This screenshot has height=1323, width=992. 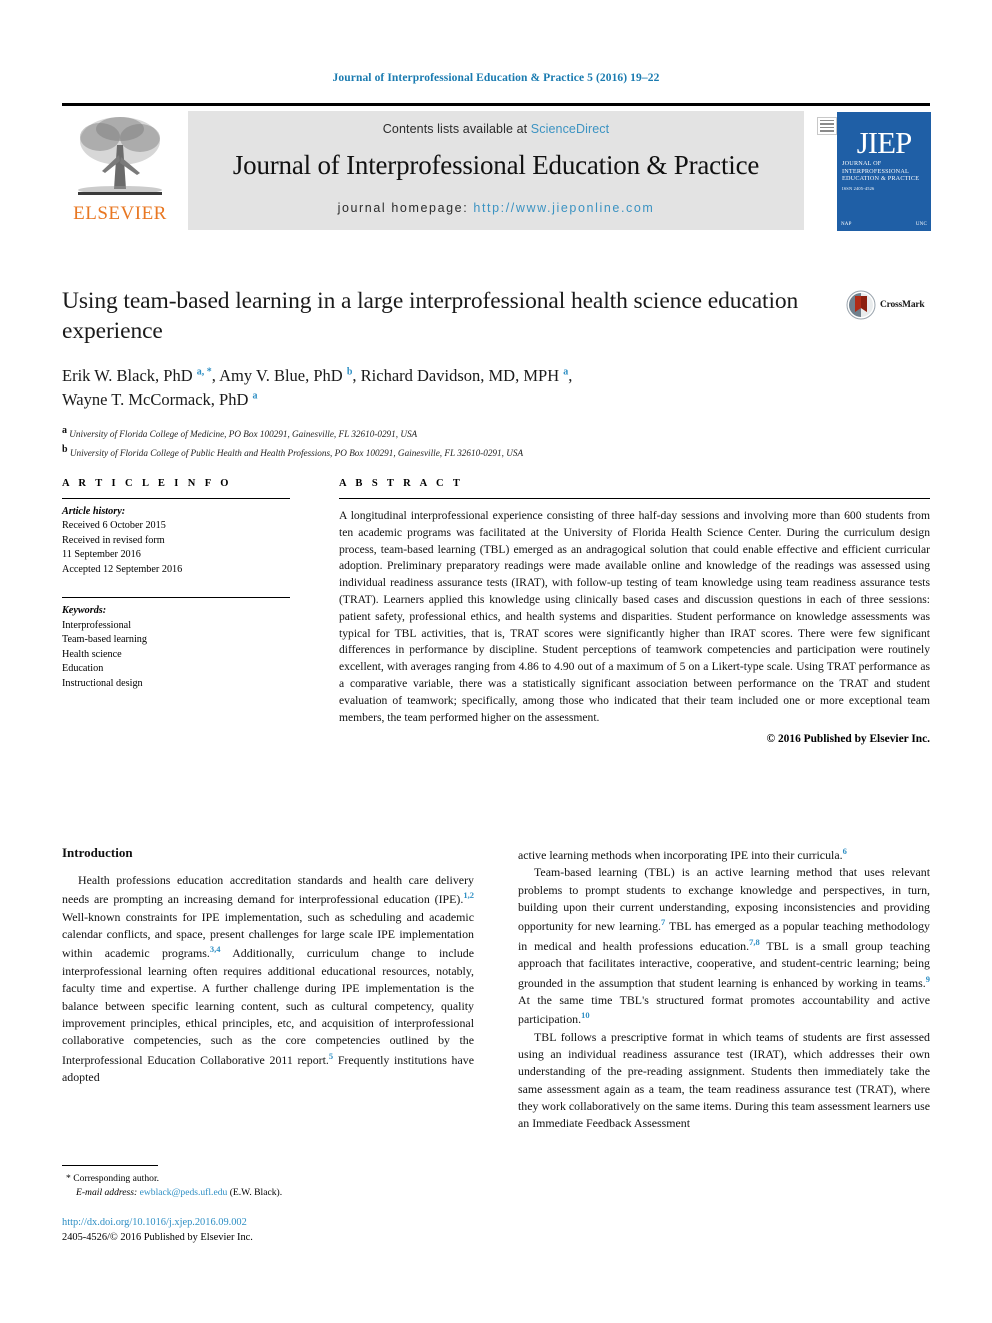 What do you see at coordinates (110, 1165) in the screenshot?
I see `footnote-rule` at bounding box center [110, 1165].